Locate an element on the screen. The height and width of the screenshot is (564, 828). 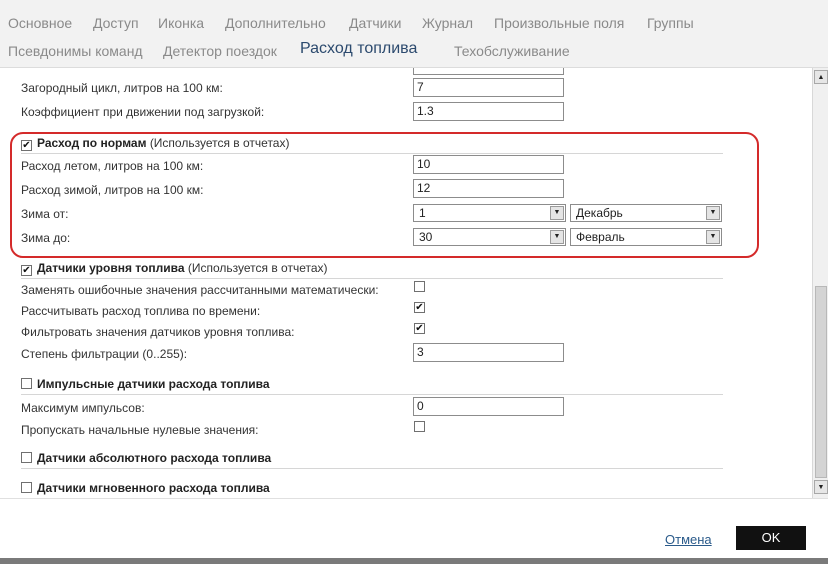
winter-consumption-input: 12 is located at coordinates (488, 188).